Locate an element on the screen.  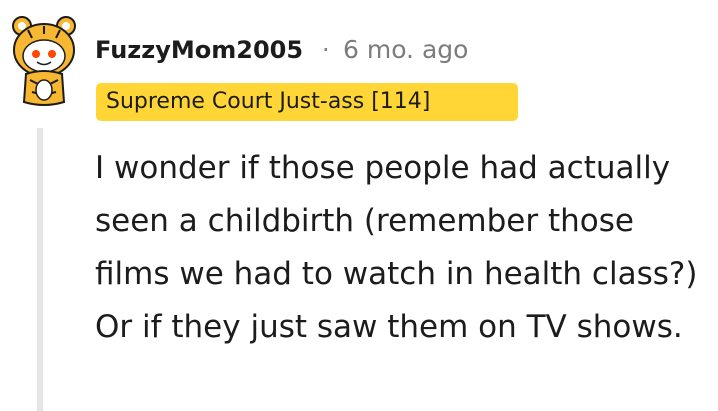
snoo-avatar-icon is located at coordinates (44, 61).